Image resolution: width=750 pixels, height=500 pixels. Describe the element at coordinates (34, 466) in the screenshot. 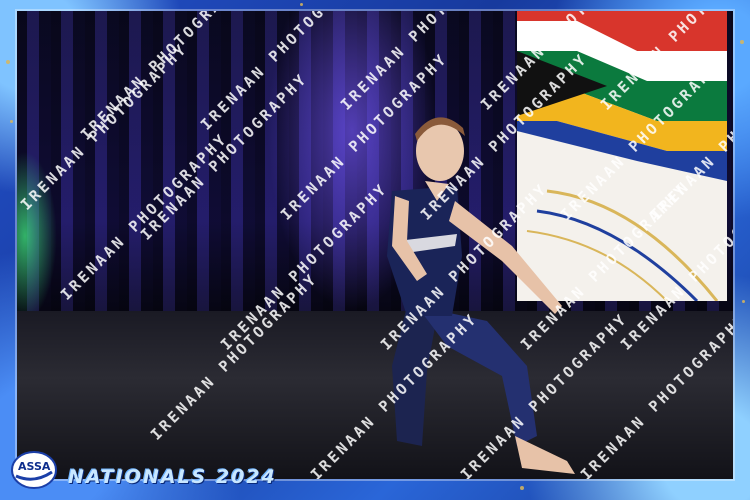

I see `logo-text: ASSA` at that location.